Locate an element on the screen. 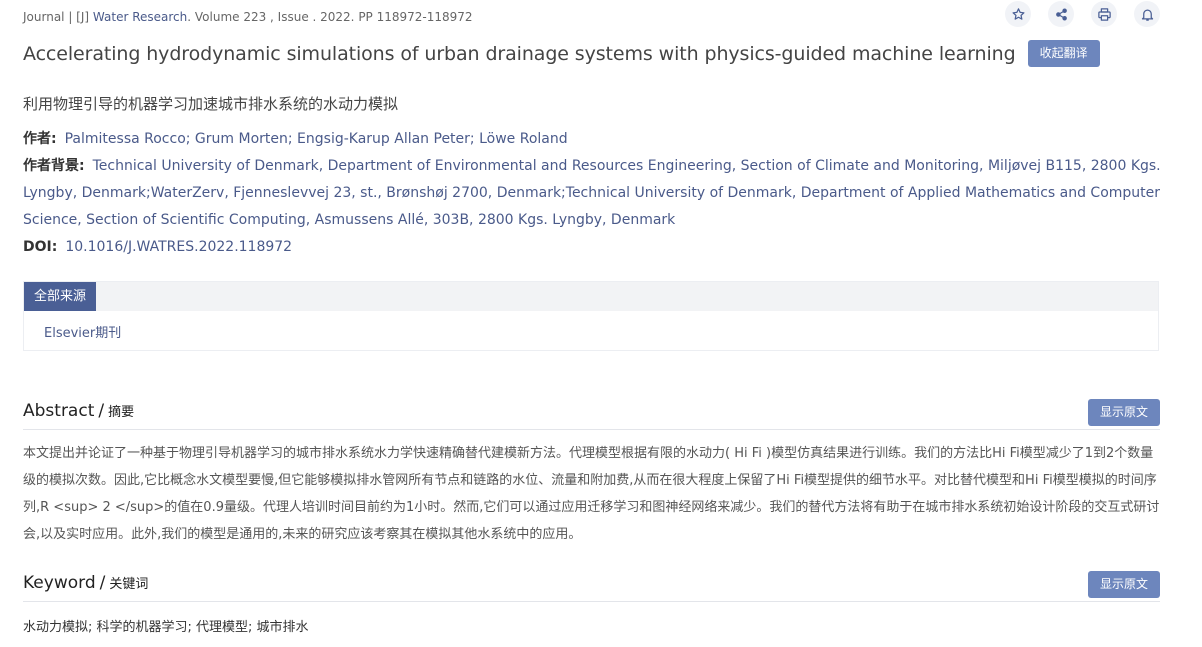 This screenshot has width=1202, height=647. share-button is located at coordinates (1061, 14).